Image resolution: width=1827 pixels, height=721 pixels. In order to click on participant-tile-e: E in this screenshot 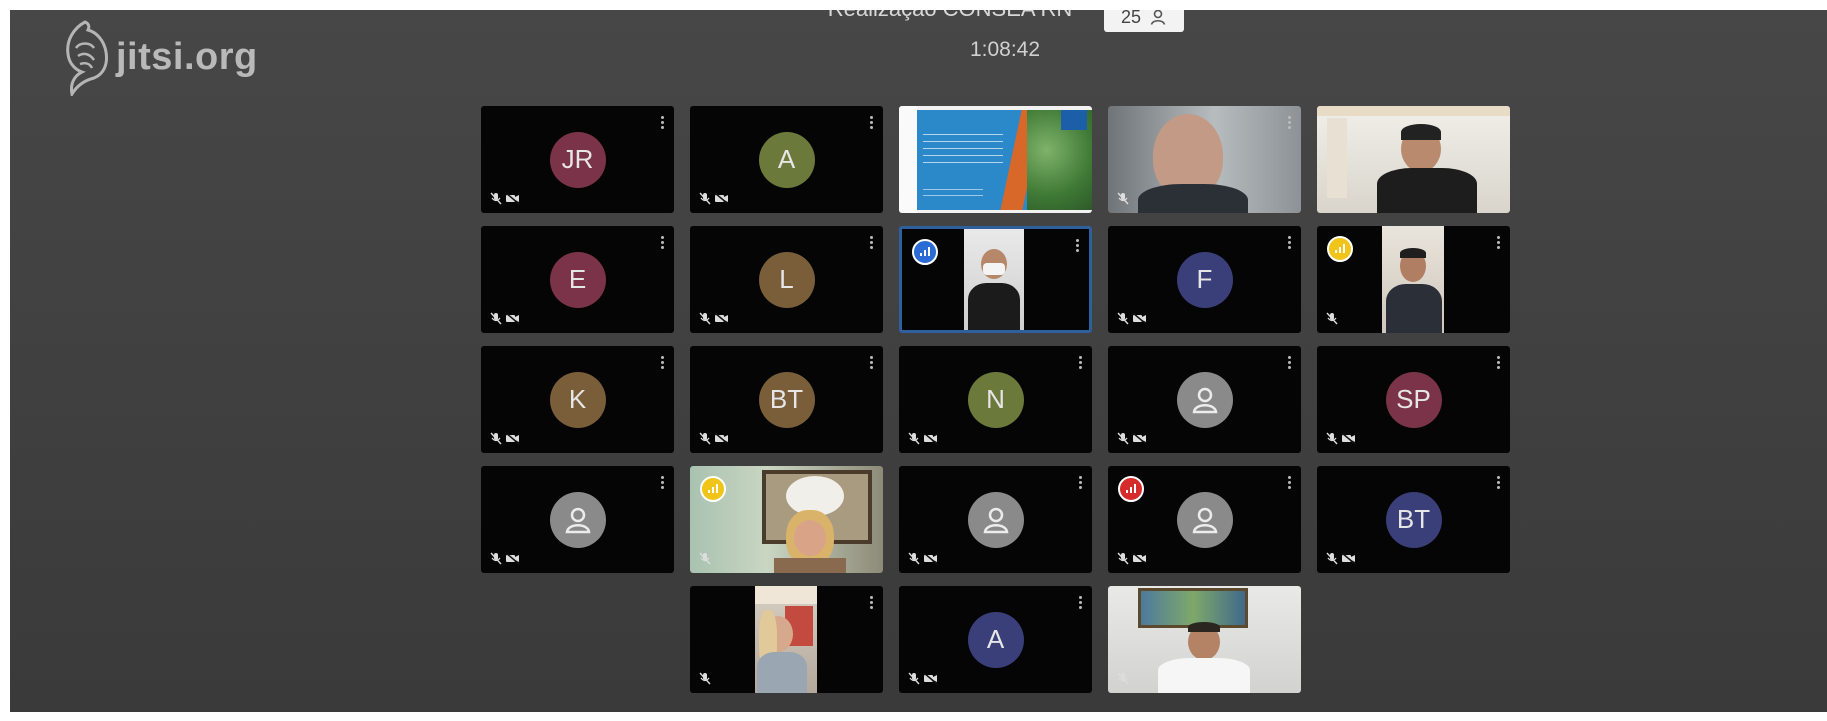, I will do `click(577, 279)`.